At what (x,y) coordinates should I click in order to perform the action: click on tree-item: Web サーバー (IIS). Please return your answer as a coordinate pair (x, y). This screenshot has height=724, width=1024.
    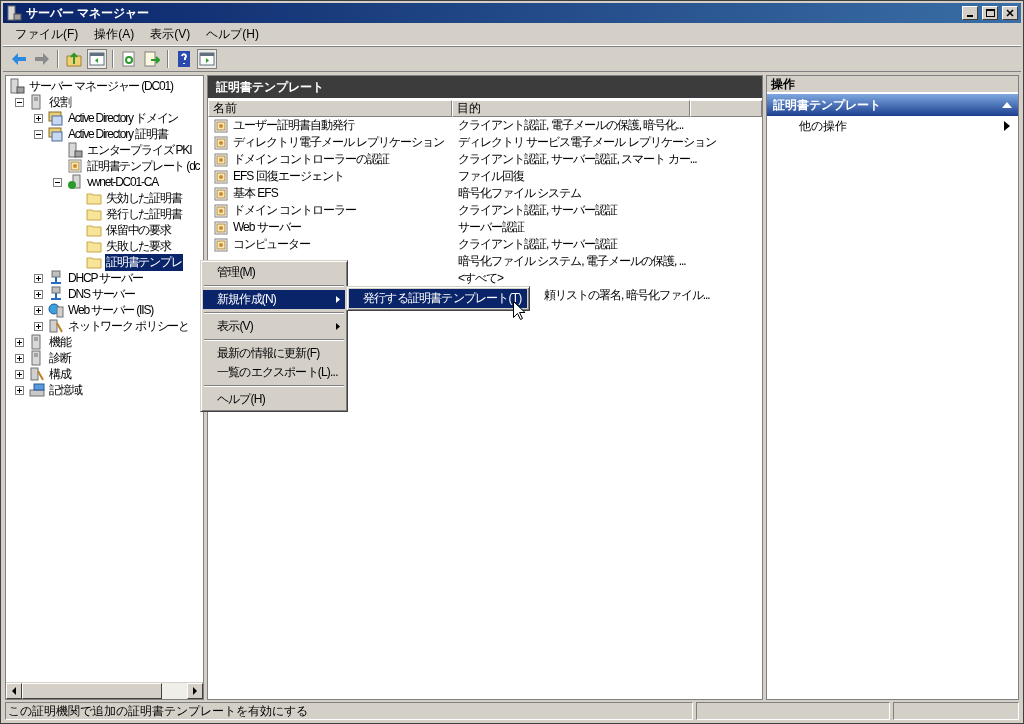
    Looking at the image, I should click on (110, 310).